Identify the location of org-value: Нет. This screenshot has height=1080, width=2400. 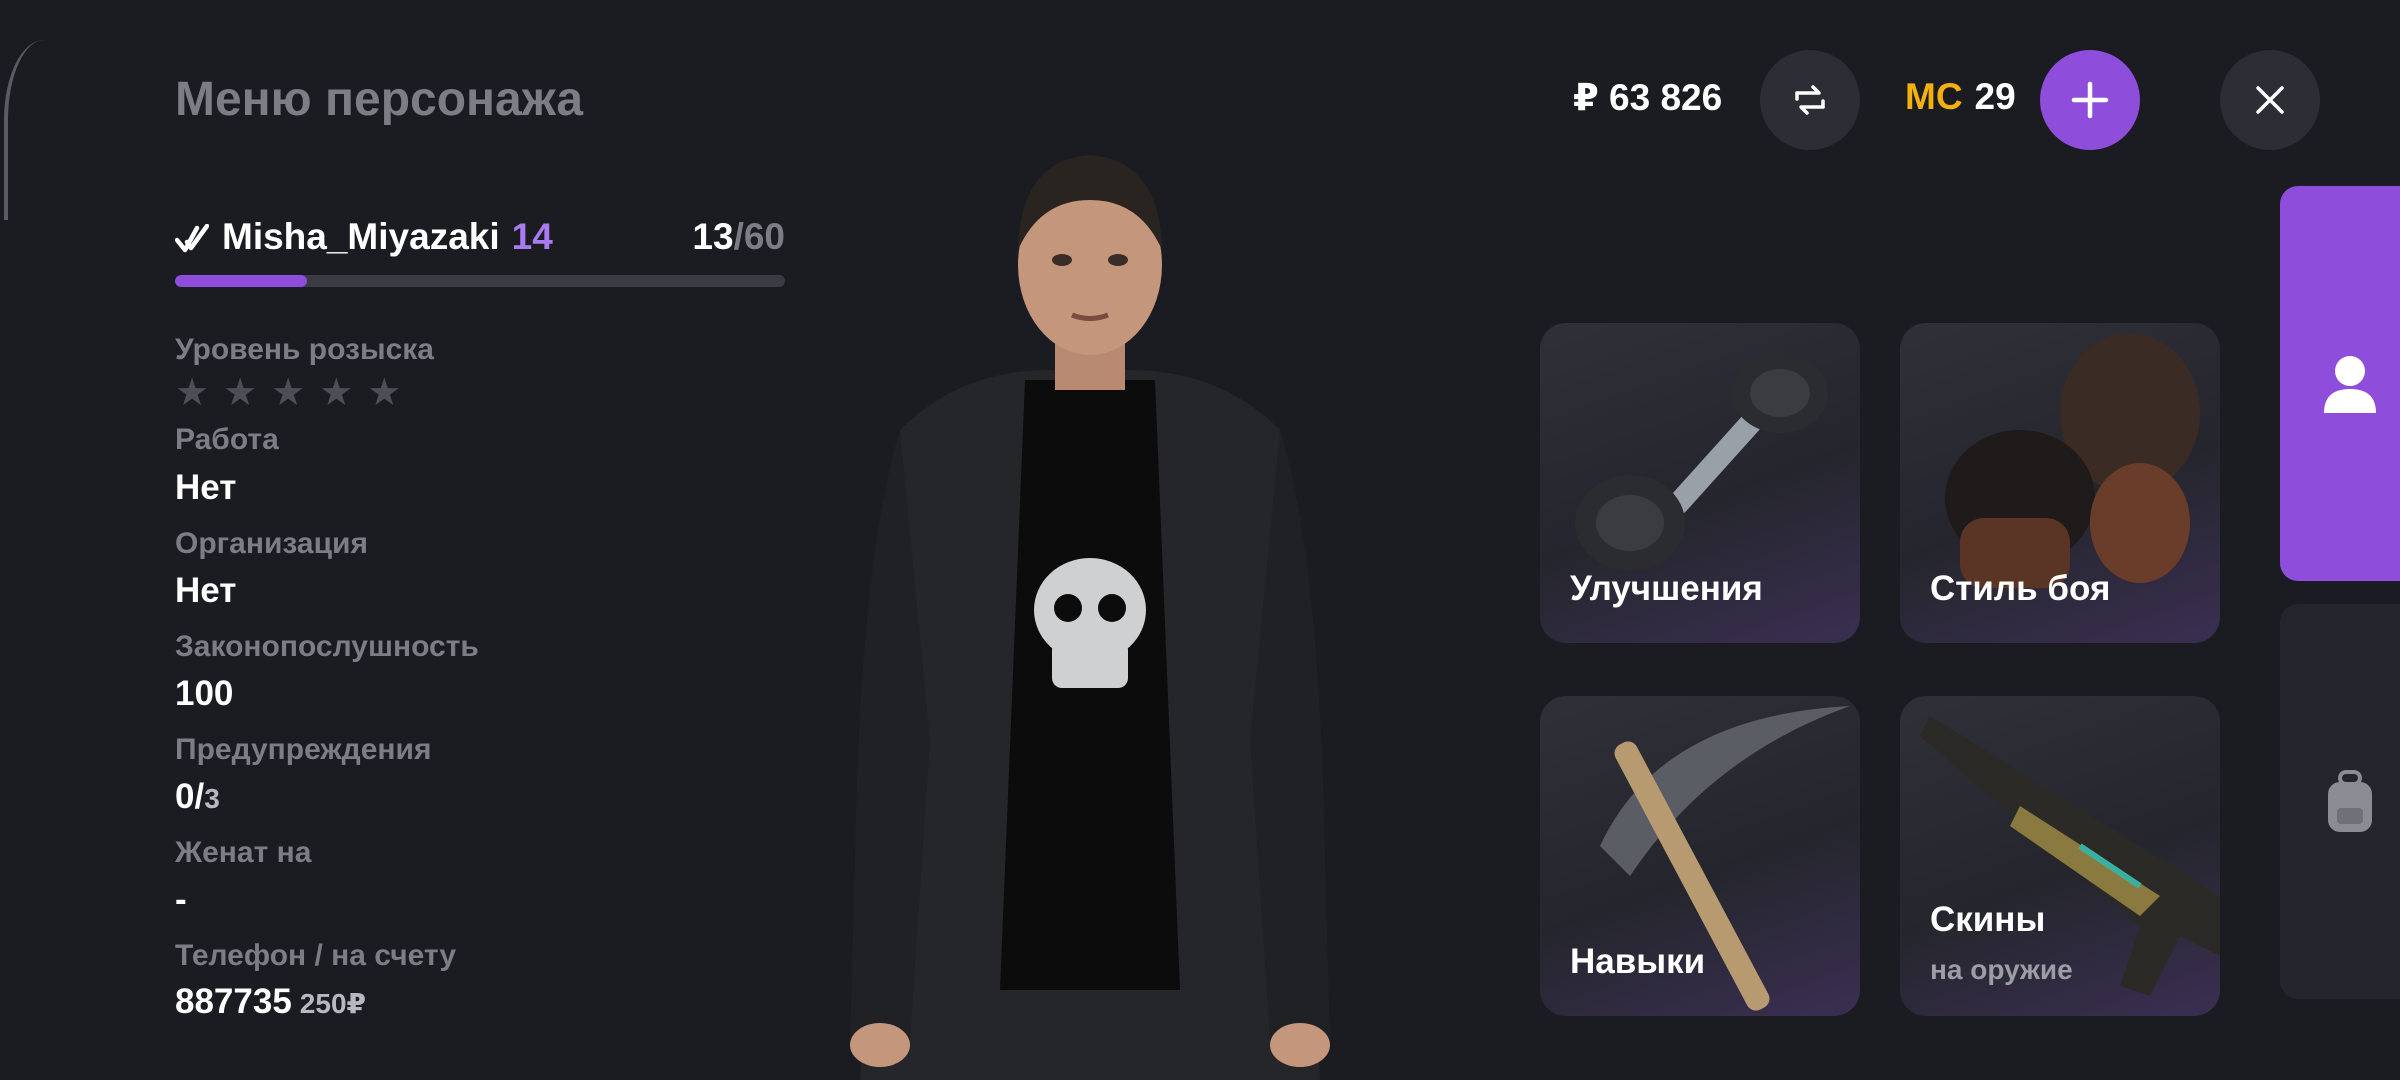
(206, 590).